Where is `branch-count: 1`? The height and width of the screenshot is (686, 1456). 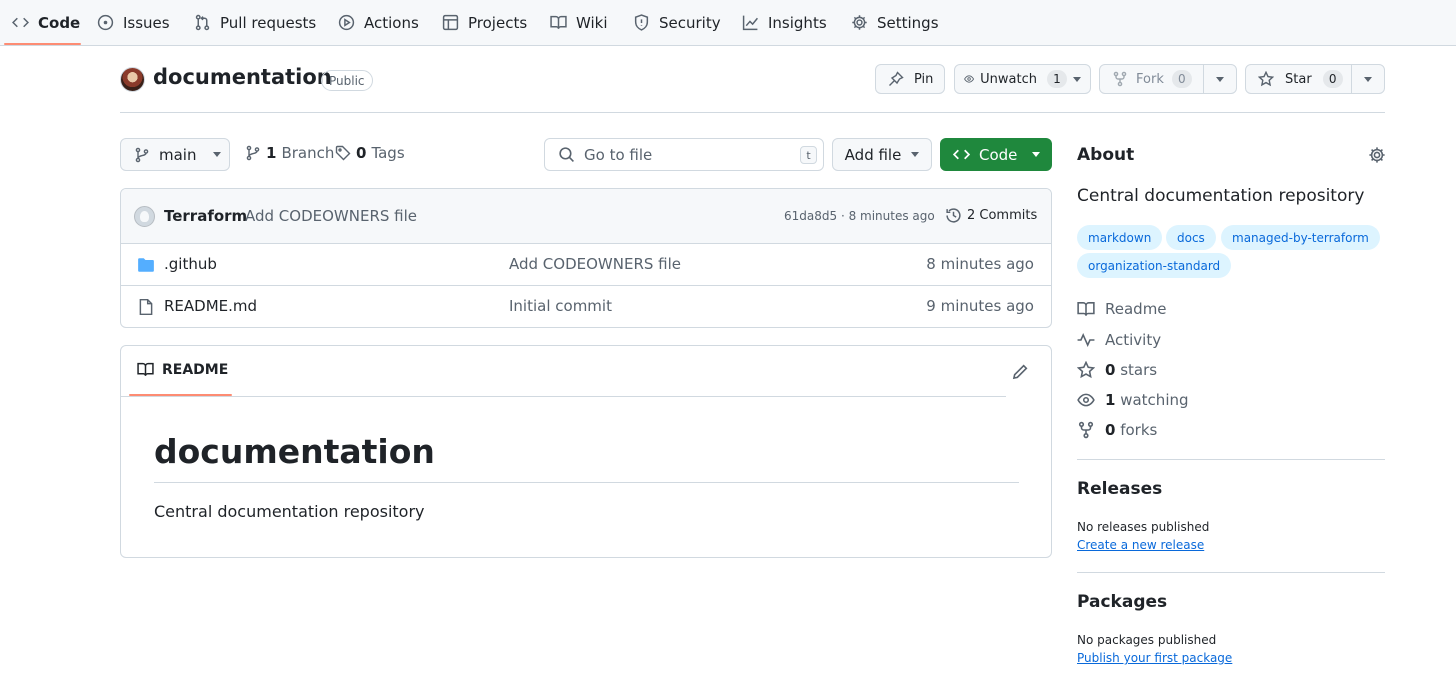 branch-count: 1 is located at coordinates (271, 153).